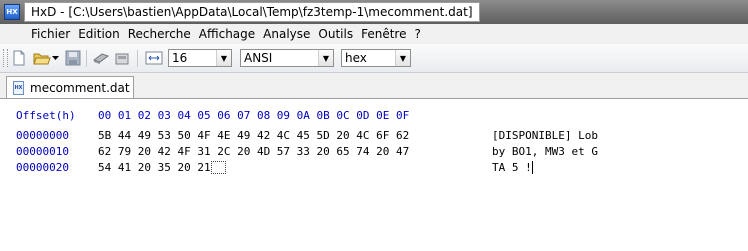  What do you see at coordinates (12, 12) in the screenshot?
I see `hxd-app-icon: HX` at bounding box center [12, 12].